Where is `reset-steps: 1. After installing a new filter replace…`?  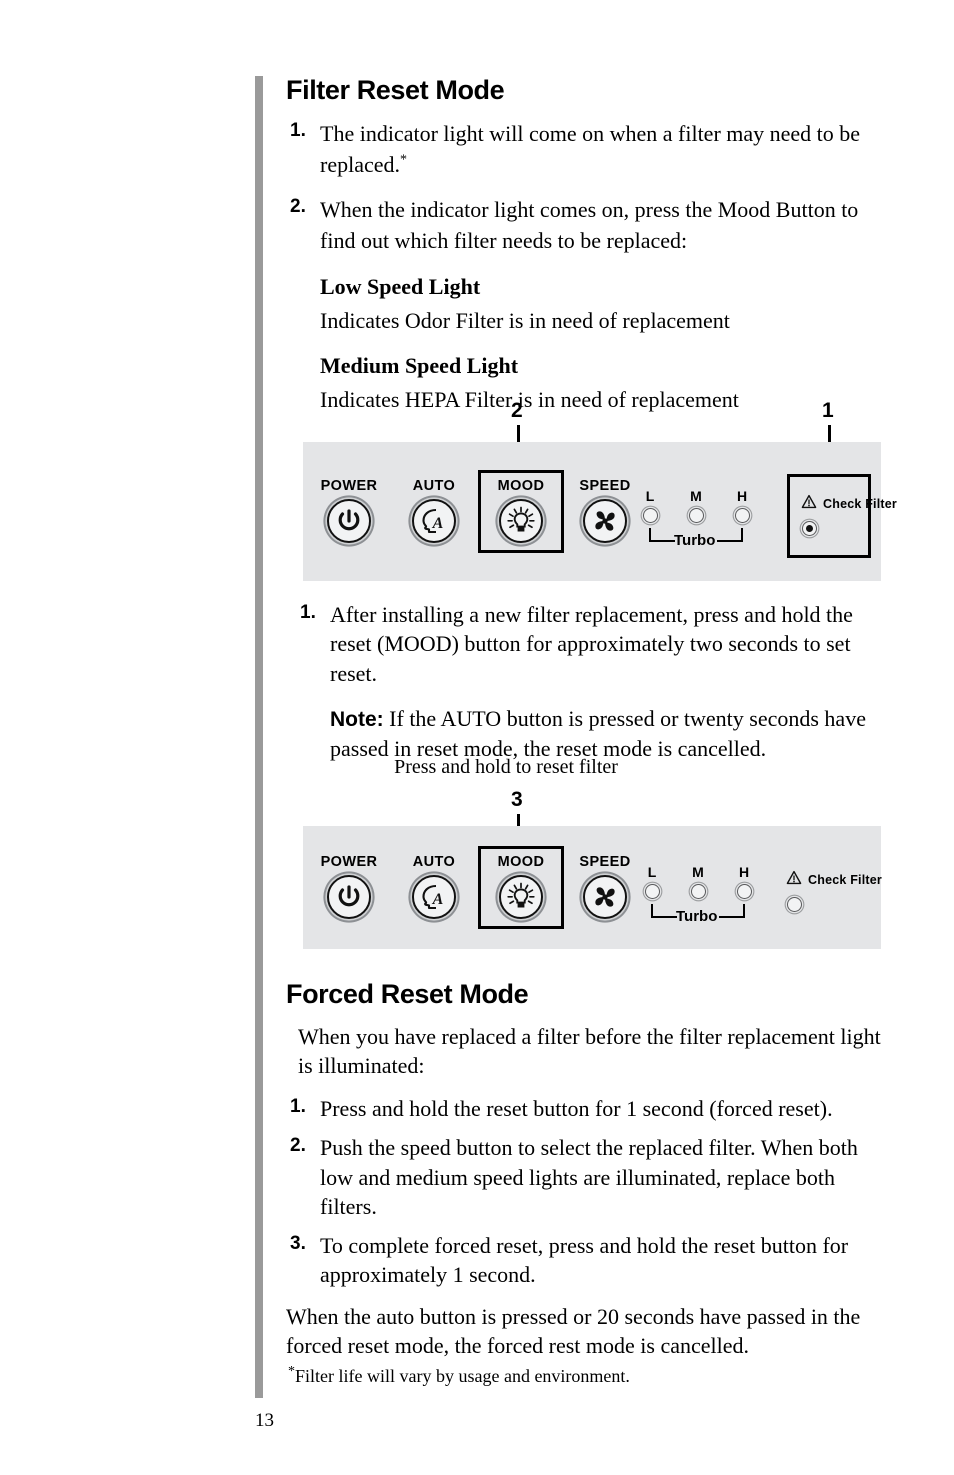
reset-steps: 1. After installing a new filter replace… is located at coordinates (588, 644).